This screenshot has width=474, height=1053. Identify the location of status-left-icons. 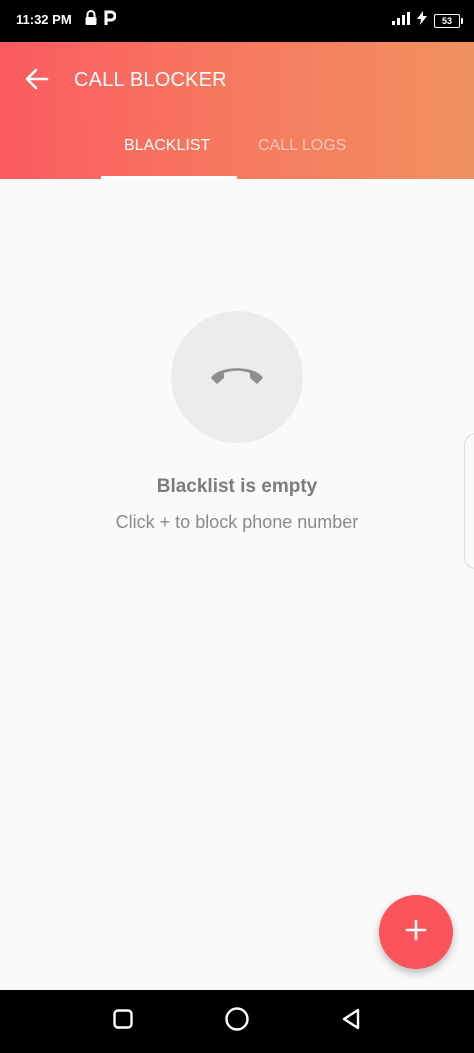
(100, 20).